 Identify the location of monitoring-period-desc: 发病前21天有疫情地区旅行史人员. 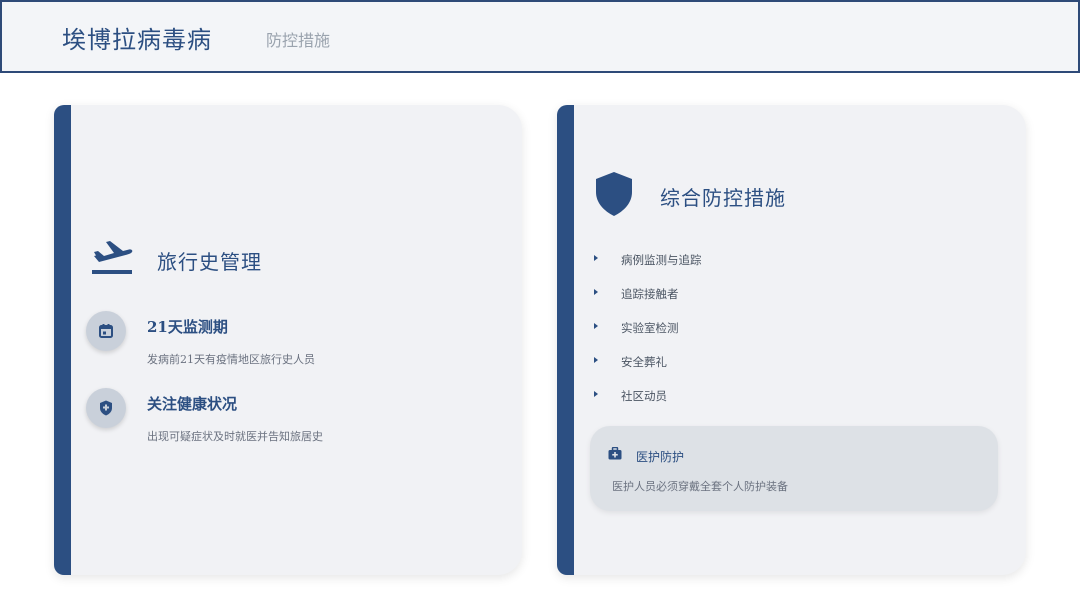
(231, 359).